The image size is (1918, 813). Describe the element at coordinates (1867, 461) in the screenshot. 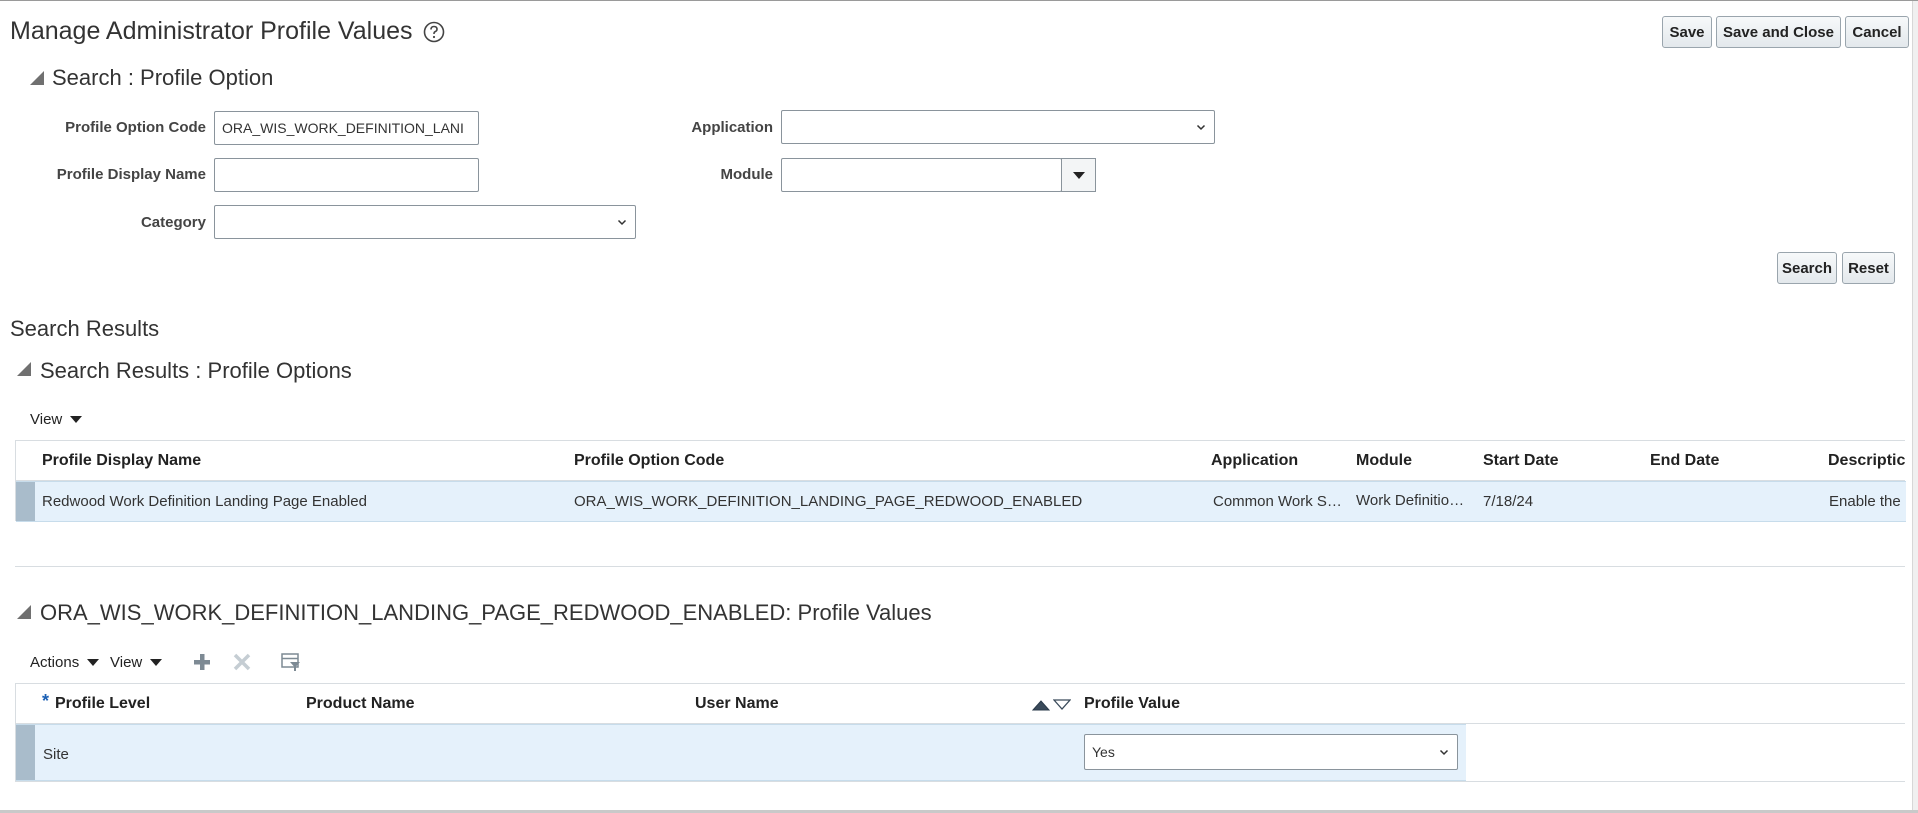

I see `col-description: Descriptic` at that location.